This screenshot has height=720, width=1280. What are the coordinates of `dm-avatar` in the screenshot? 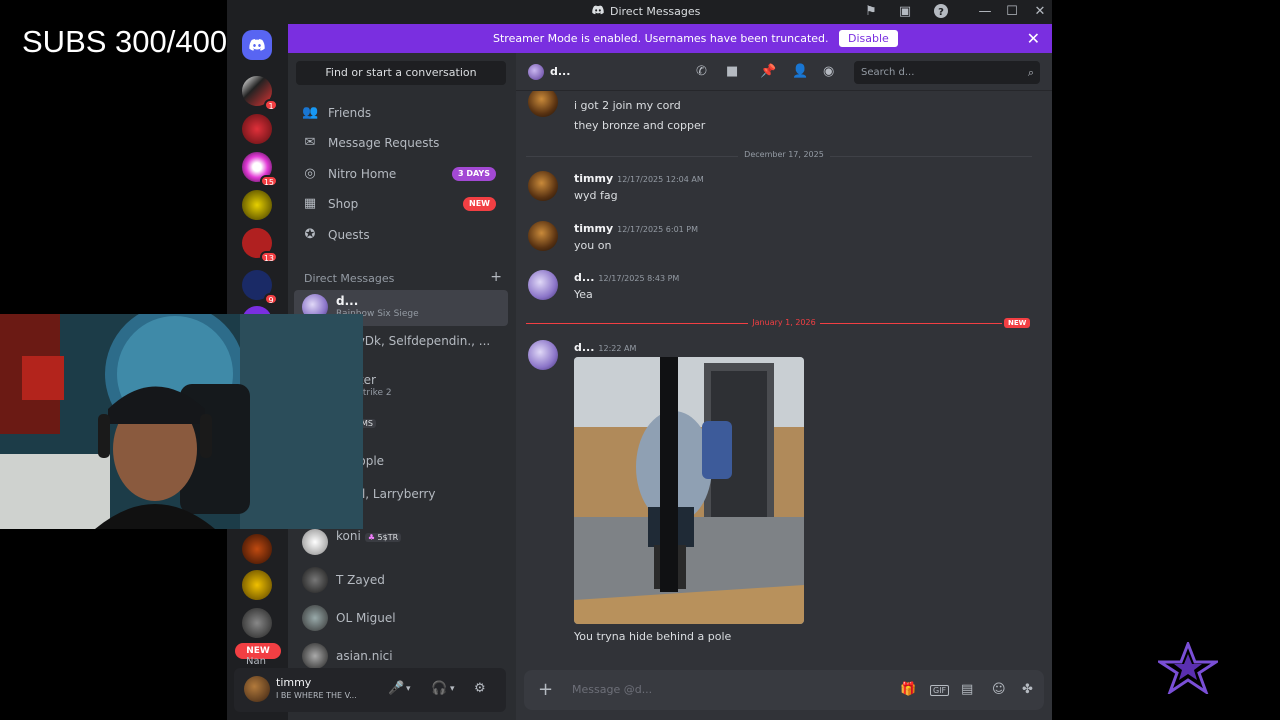 It's located at (536, 72).